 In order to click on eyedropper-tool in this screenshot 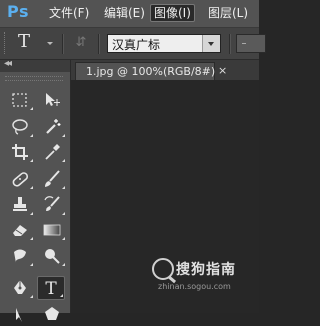, I will do `click(52, 152)`.